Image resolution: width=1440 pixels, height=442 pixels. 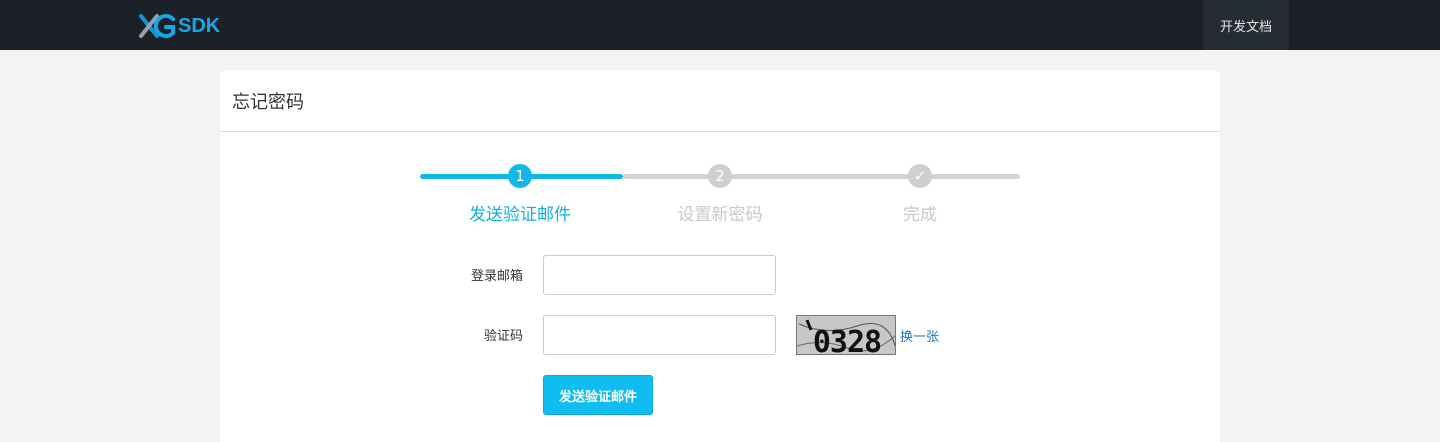 I want to click on step-label: 设置新密码, so click(x=720, y=215).